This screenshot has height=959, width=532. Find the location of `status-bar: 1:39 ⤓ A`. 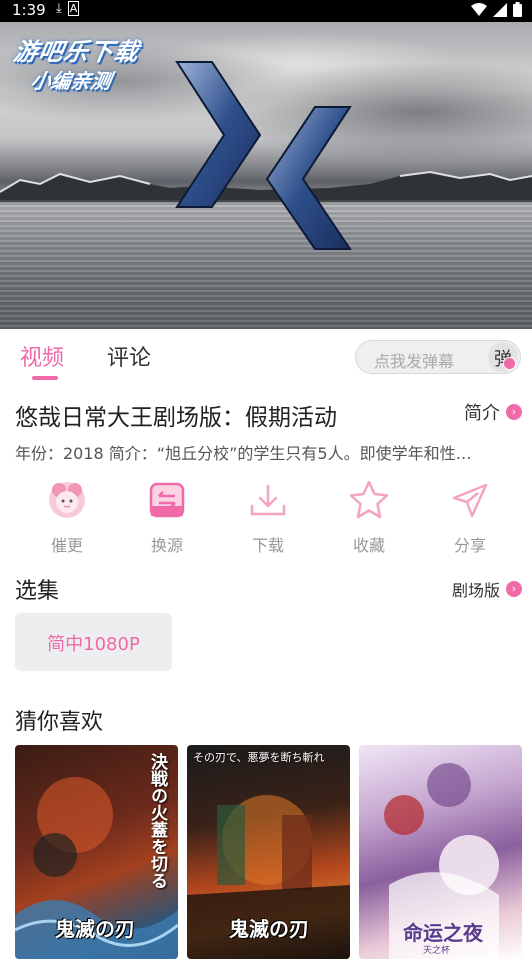

status-bar: 1:39 ⤓ A is located at coordinates (266, 11).